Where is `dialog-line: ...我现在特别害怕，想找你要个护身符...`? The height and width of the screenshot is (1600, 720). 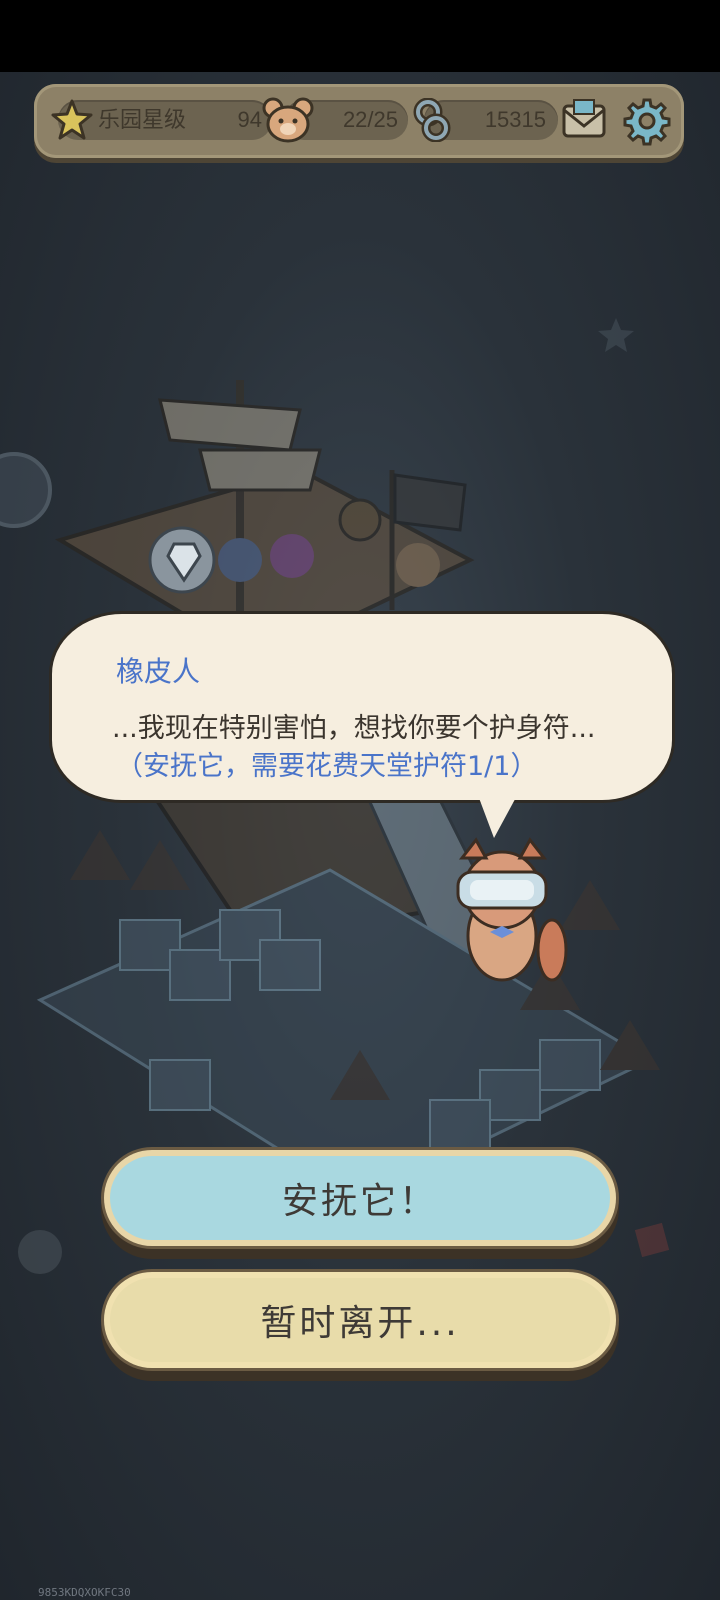 dialog-line: ...我现在特别害怕，想找你要个护身符... is located at coordinates (354, 728).